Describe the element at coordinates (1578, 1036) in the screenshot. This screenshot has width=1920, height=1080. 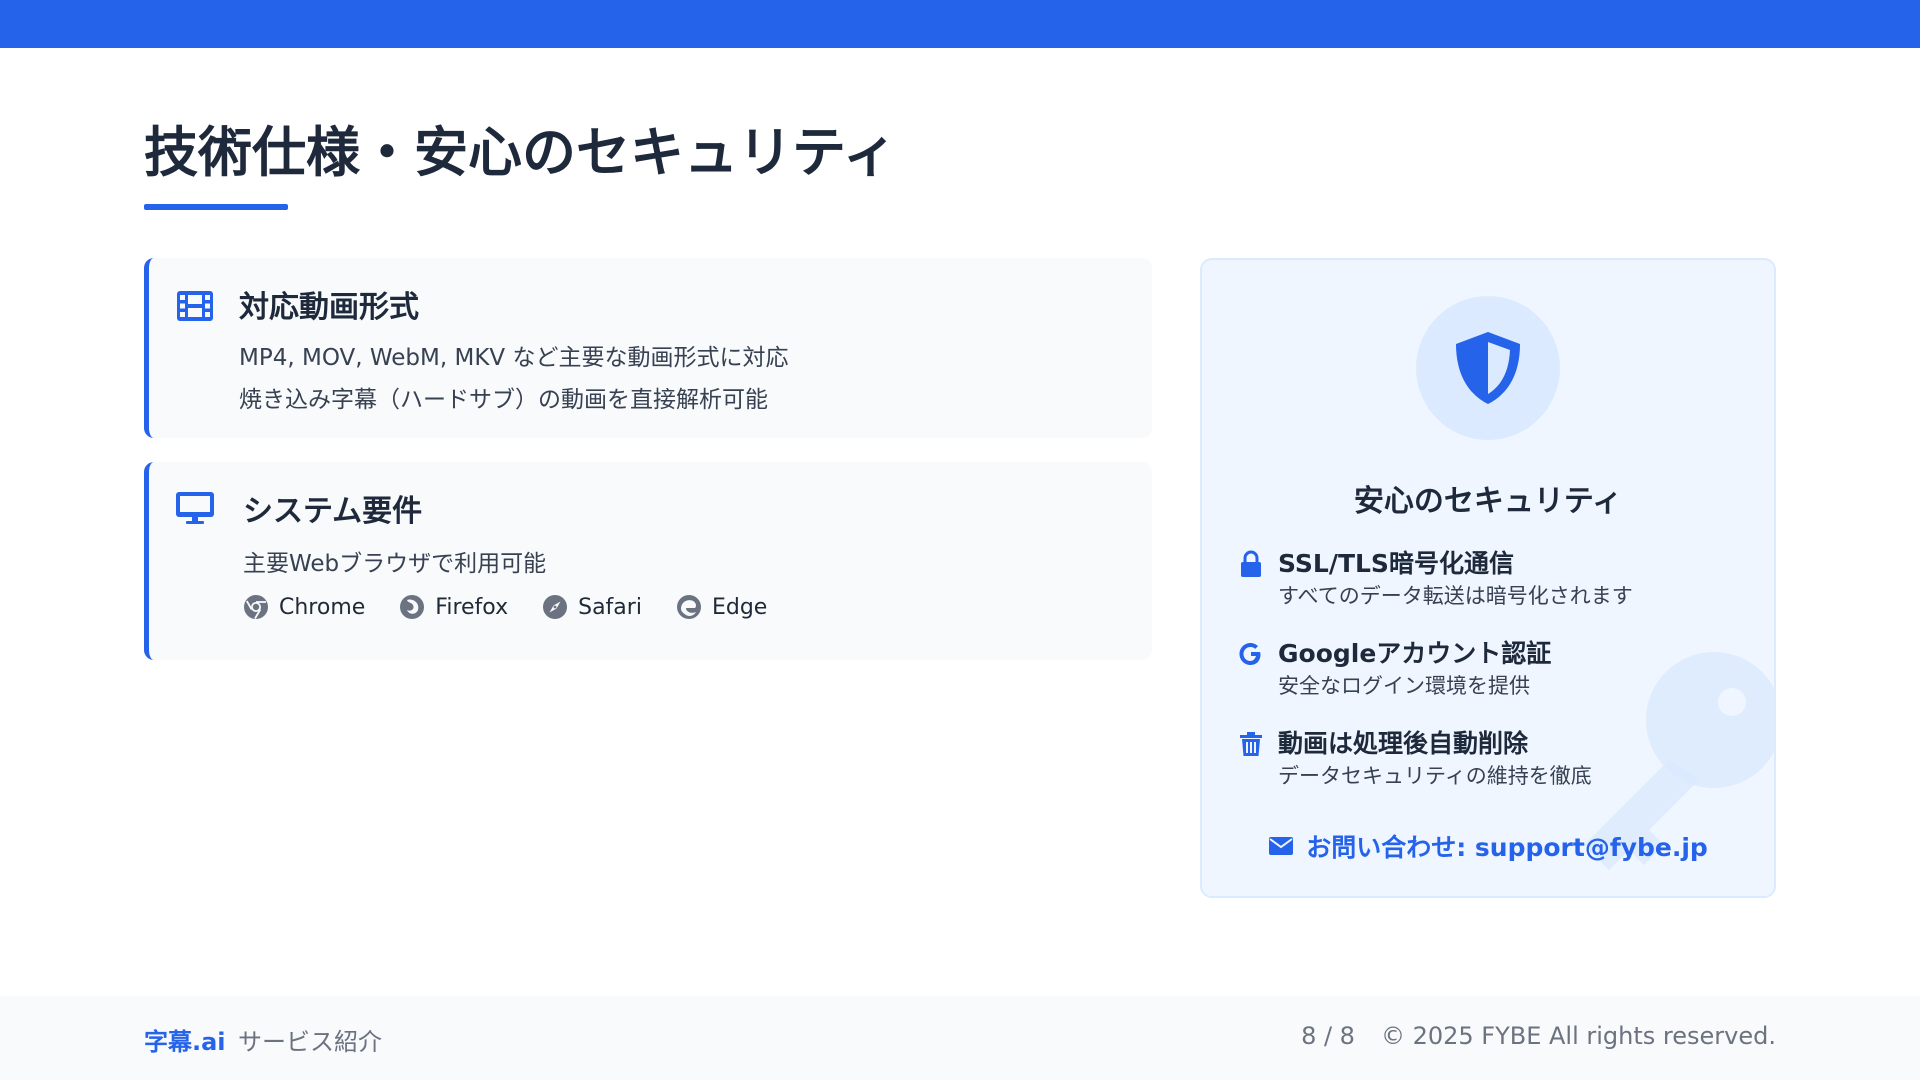
I see `copyright: © 2025 FYBE All rights reserved.` at that location.